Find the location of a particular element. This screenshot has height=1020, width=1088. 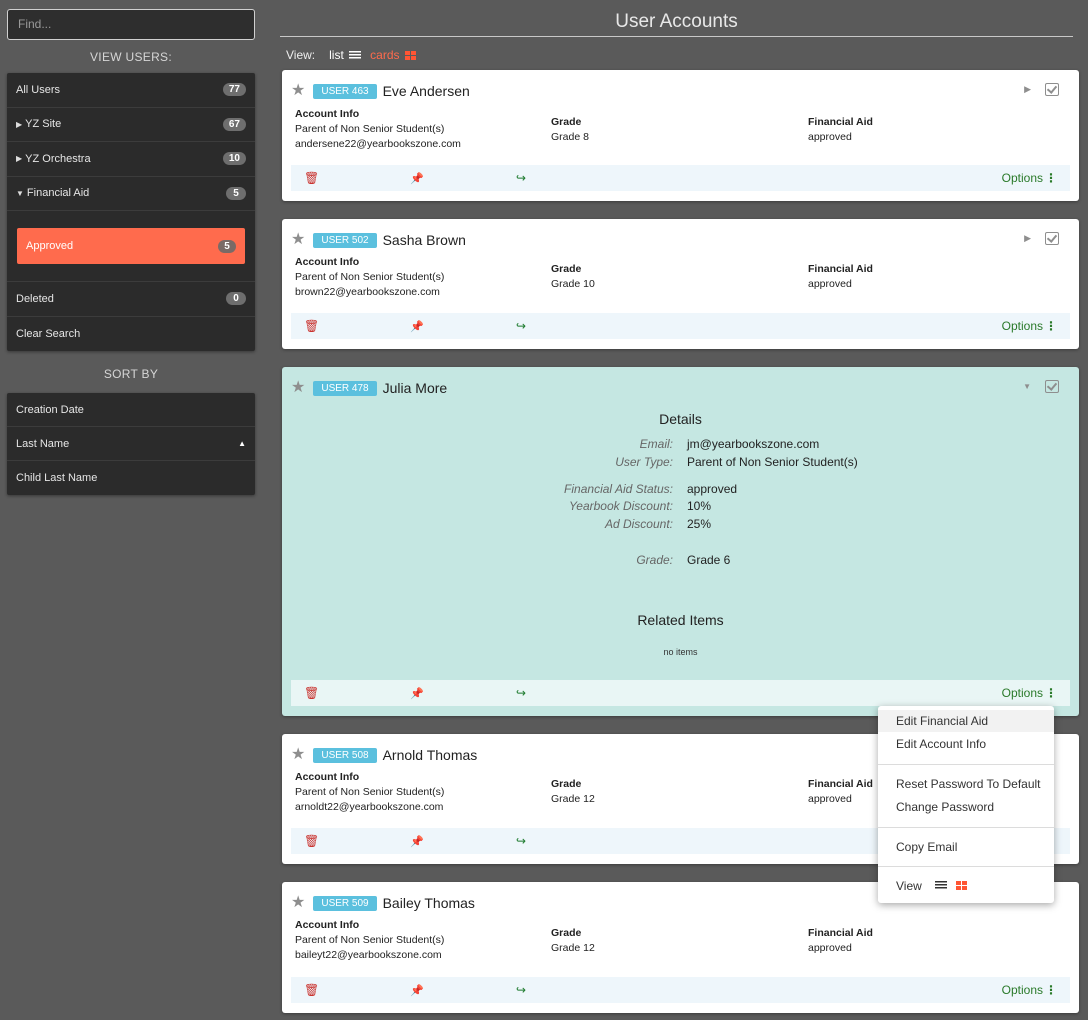

menu-divider is located at coordinates (966, 827).